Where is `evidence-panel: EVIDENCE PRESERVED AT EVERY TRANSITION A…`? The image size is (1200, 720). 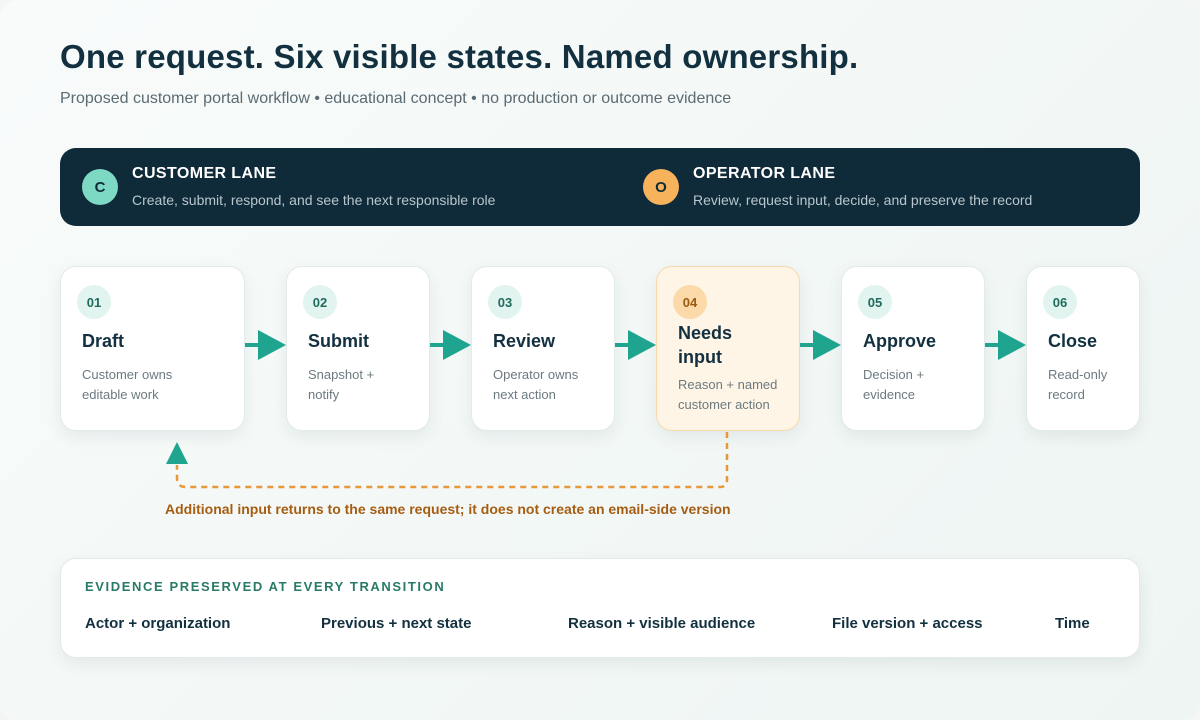 evidence-panel: EVIDENCE PRESERVED AT EVERY TRANSITION A… is located at coordinates (600, 608).